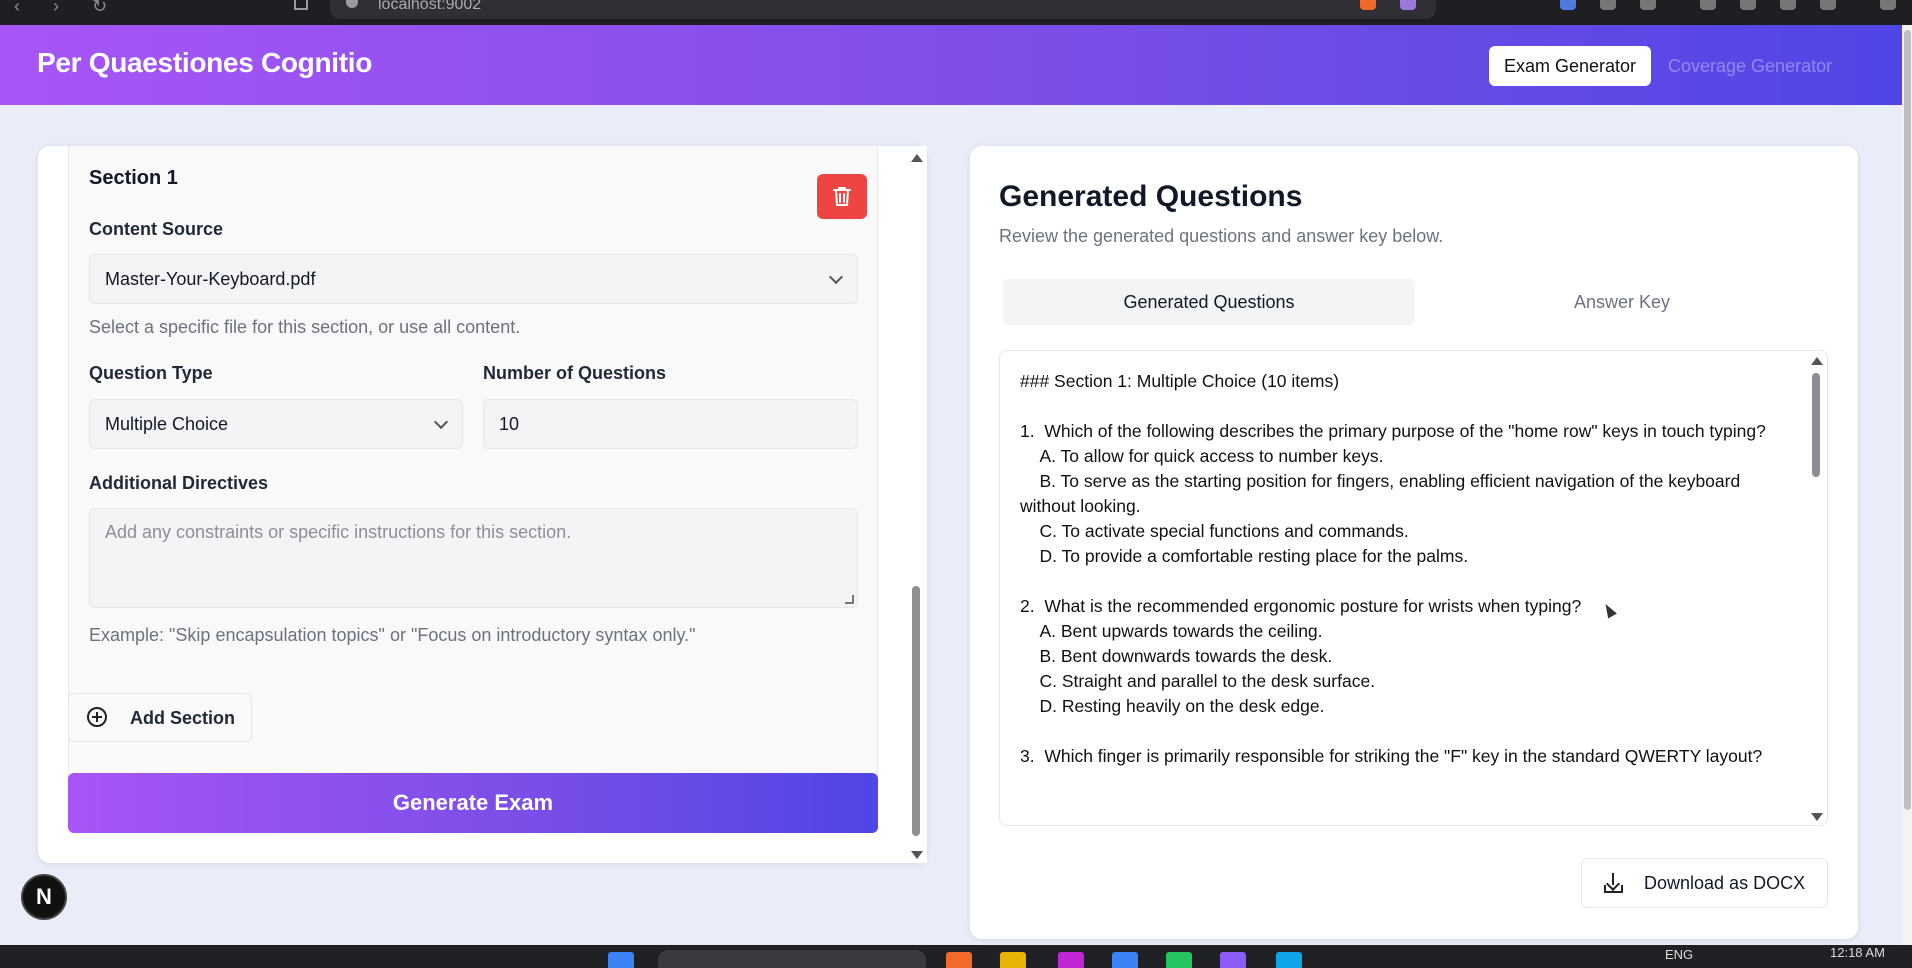 The width and height of the screenshot is (1912, 968). What do you see at coordinates (473, 279) in the screenshot?
I see `content-source-select: Master-Your-Keyboard.pdf` at bounding box center [473, 279].